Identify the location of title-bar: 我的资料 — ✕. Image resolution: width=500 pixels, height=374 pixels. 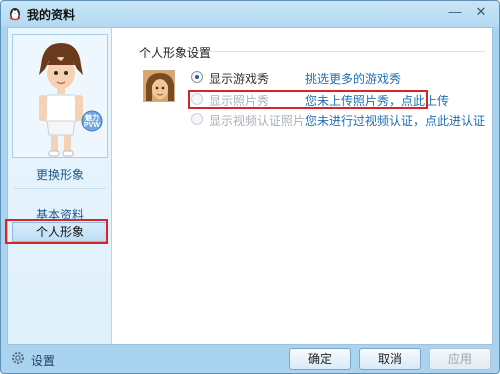
(250, 13).